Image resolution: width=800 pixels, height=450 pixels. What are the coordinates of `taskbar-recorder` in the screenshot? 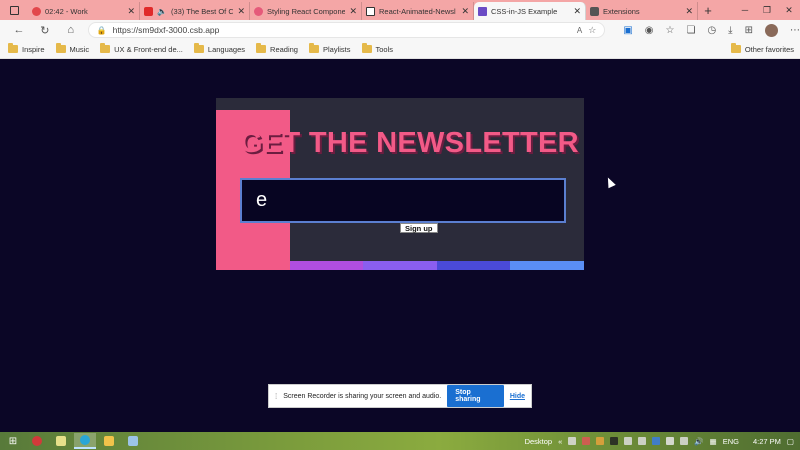 It's located at (133, 441).